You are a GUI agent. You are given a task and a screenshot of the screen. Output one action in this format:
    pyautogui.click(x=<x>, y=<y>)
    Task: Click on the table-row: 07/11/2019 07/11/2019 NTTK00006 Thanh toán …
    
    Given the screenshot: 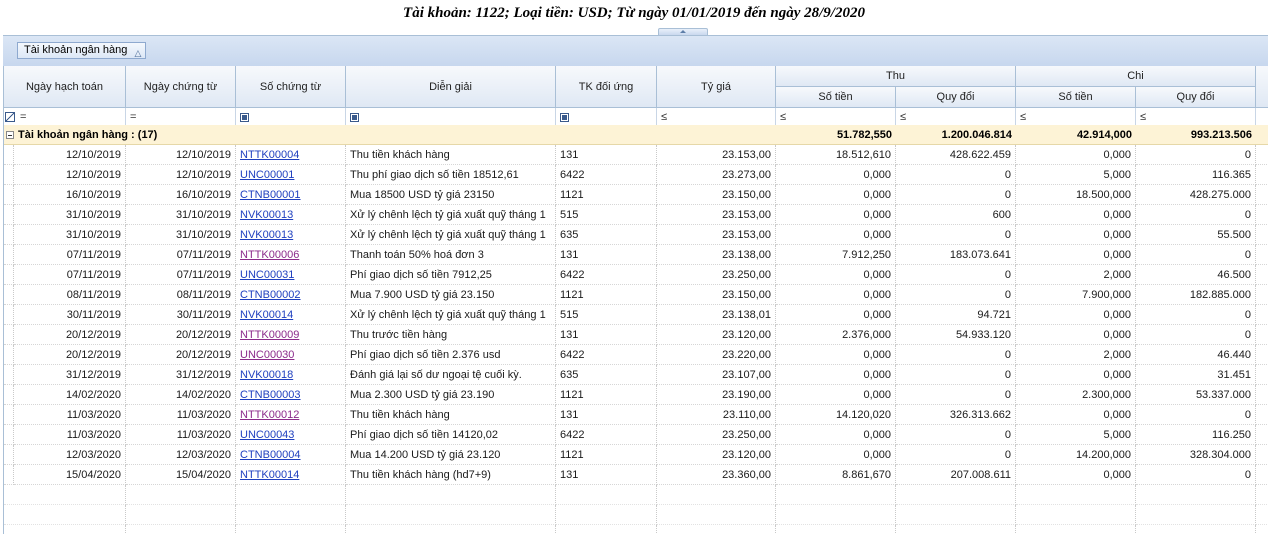 What is the action you would take?
    pyautogui.click(x=636, y=255)
    